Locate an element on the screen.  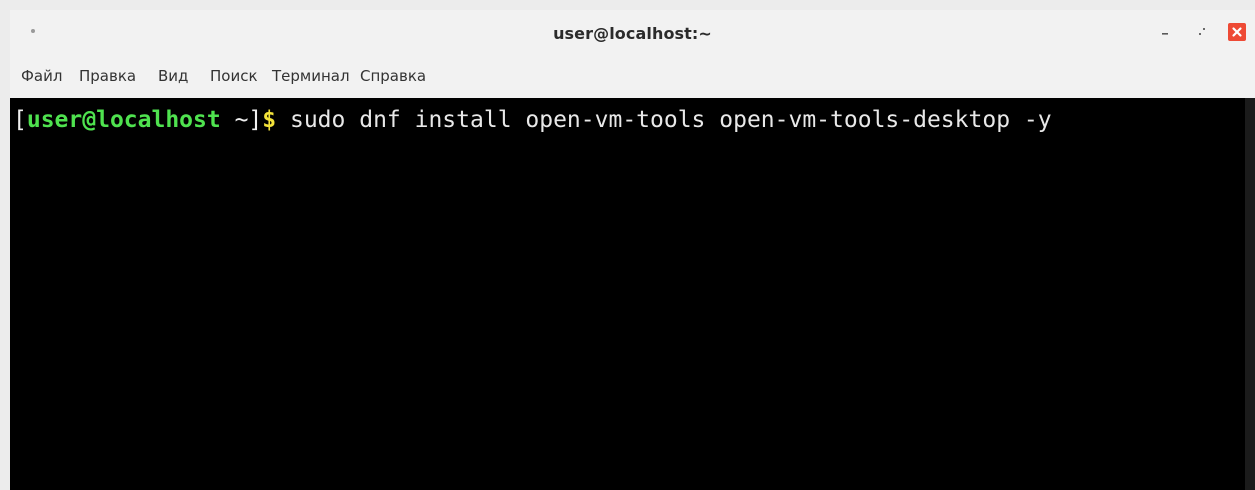
minimize-button is located at coordinates (1165, 32).